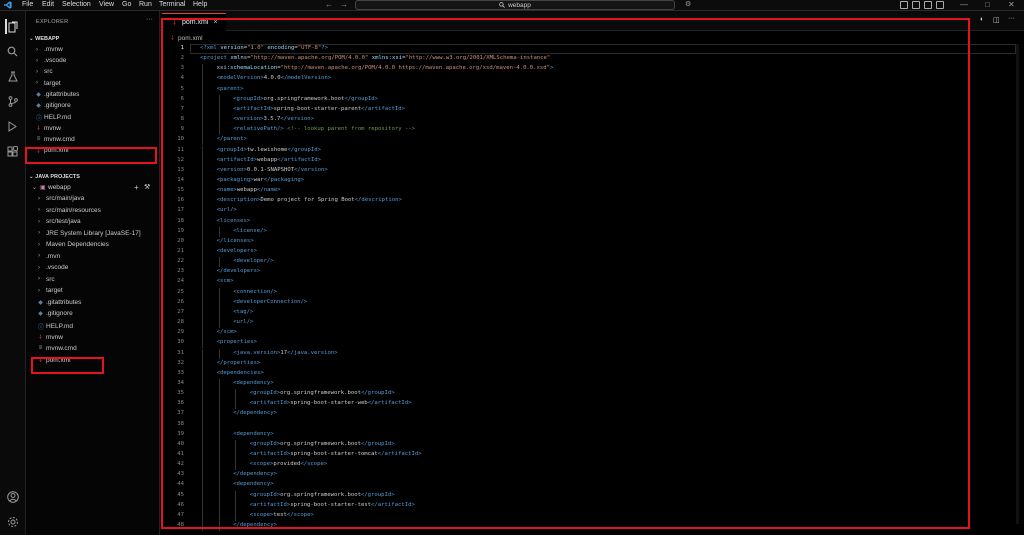 Image resolution: width=1024 pixels, height=535 pixels. I want to click on java-item-label: target, so click(54, 290).